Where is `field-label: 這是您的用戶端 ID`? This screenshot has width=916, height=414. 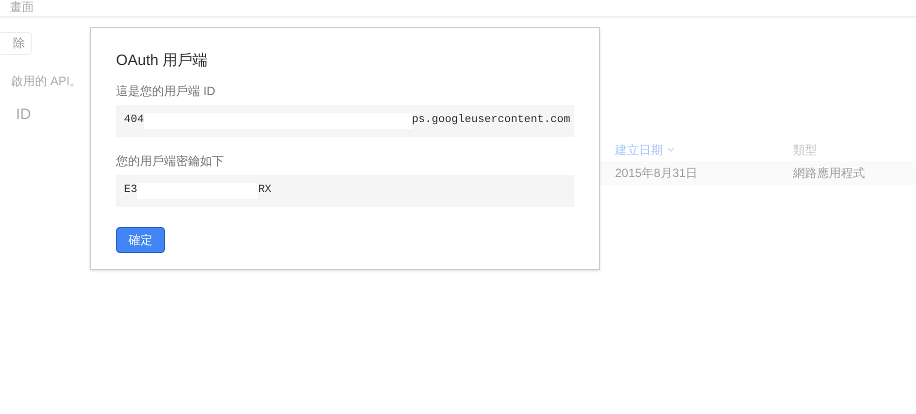
field-label: 這是您的用戶端 ID is located at coordinates (166, 91).